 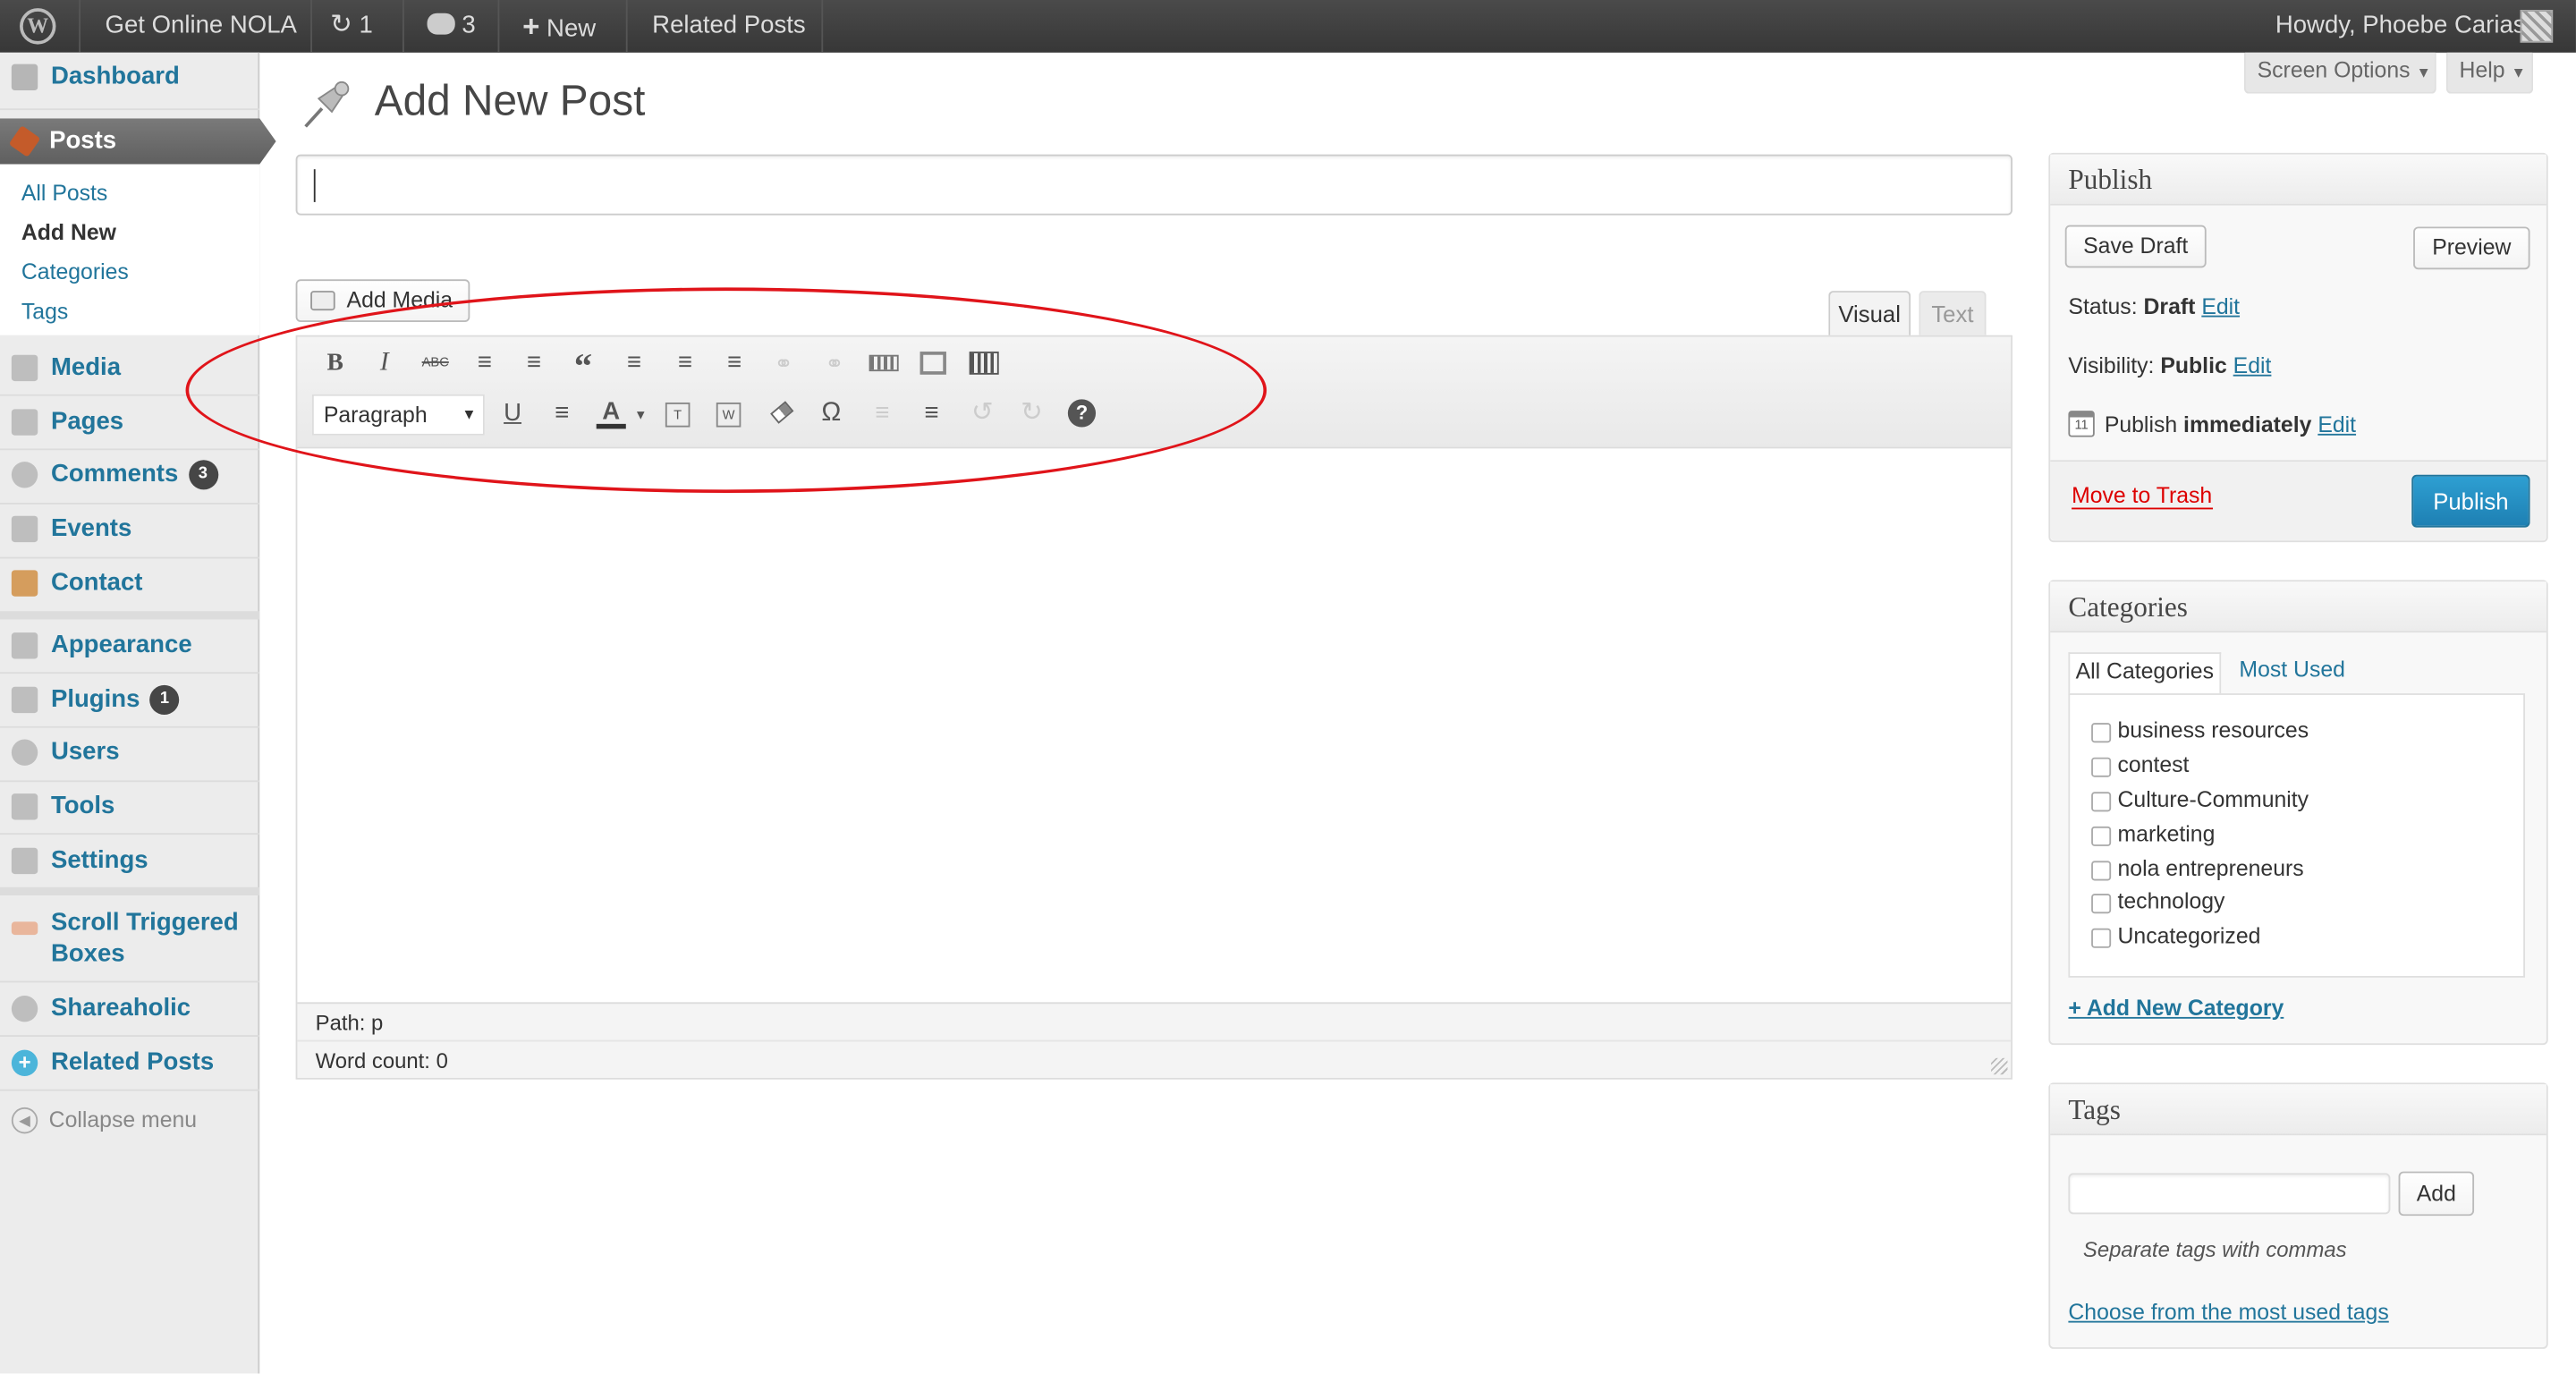 I want to click on help-button: Help ▼, so click(x=2489, y=73).